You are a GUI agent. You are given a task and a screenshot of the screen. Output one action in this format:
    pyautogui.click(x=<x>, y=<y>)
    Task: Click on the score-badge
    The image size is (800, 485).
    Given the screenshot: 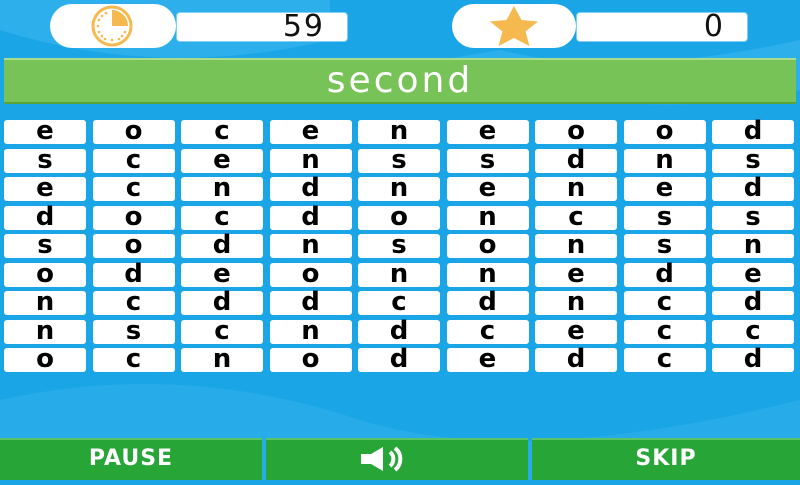 What is the action you would take?
    pyautogui.click(x=514, y=26)
    